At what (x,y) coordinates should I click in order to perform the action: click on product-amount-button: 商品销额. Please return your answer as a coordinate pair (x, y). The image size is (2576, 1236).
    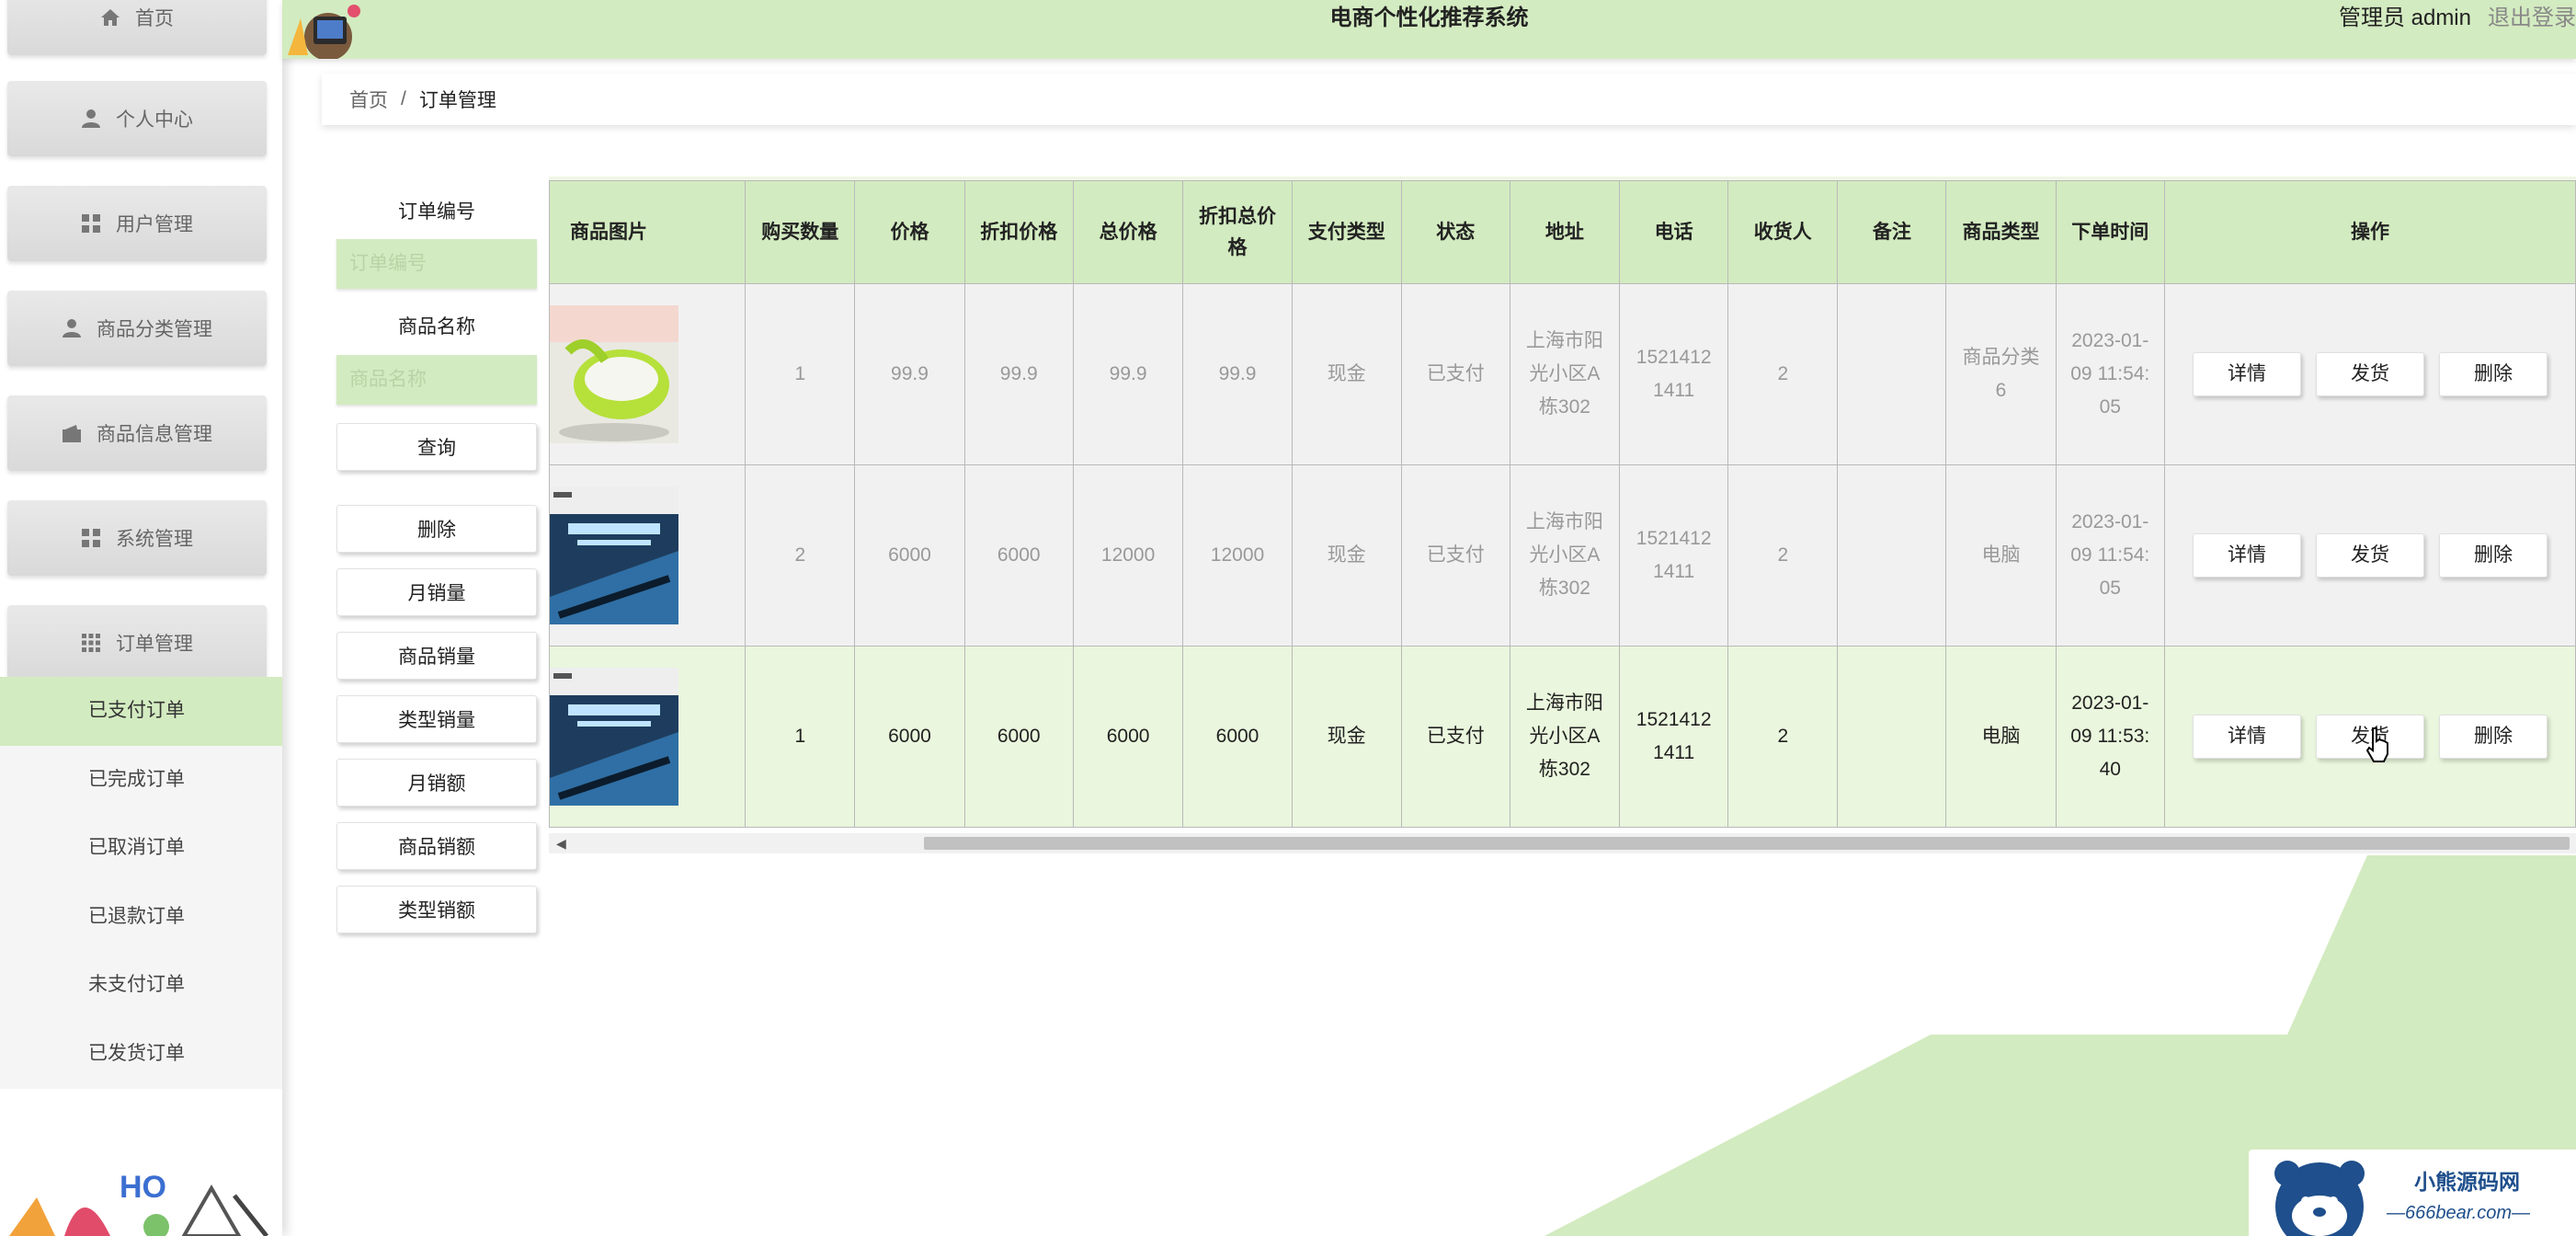
    Looking at the image, I should click on (436, 846).